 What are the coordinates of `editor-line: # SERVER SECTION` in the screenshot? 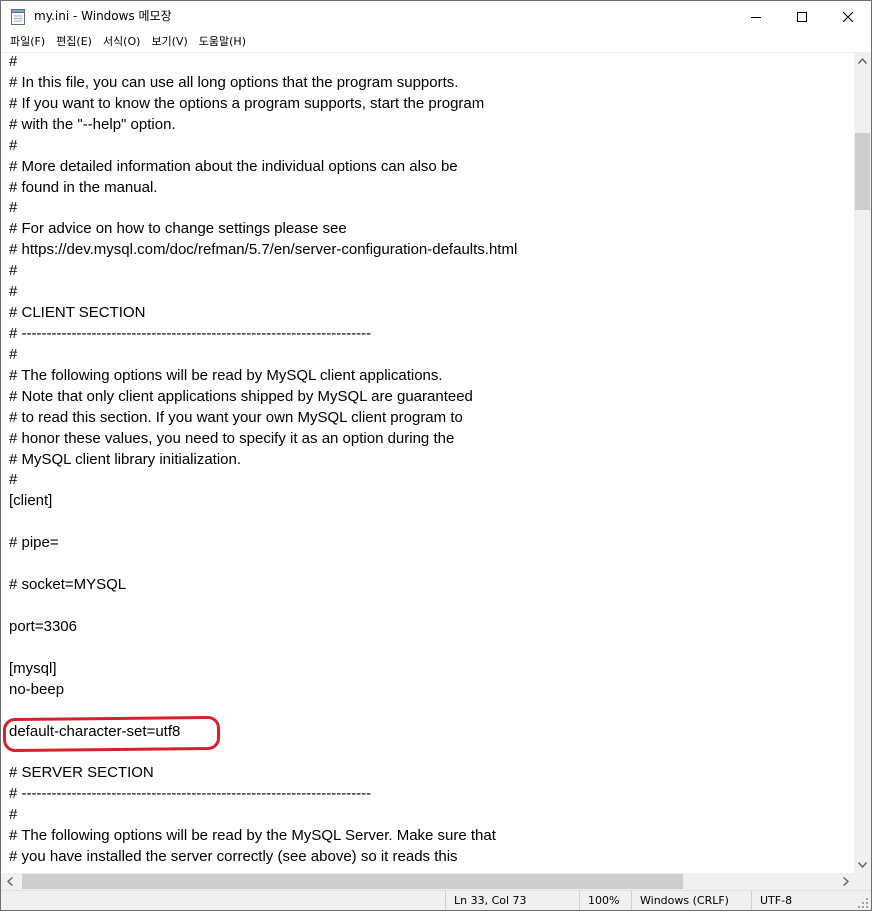 It's located at (81, 773).